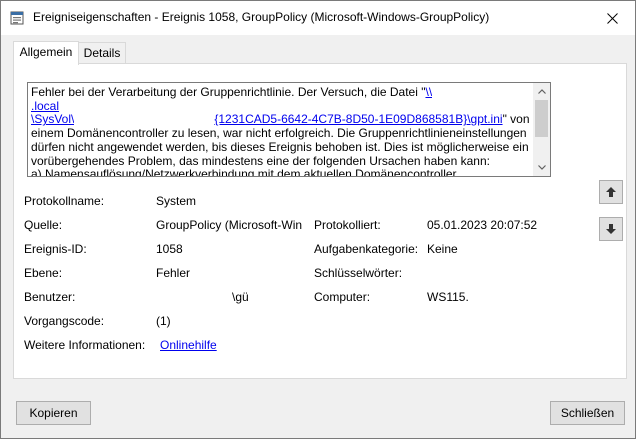 The height and width of the screenshot is (439, 636). I want to click on arrow-up-icon, so click(611, 192).